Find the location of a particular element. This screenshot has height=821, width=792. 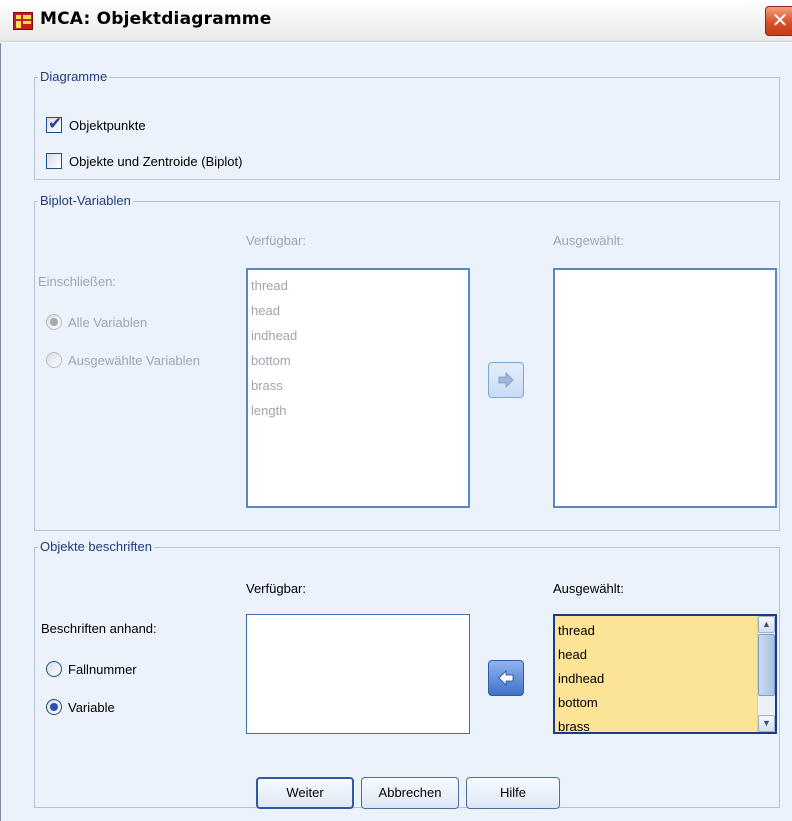

beschriften-selected-list: thread head indhead bottom brass ▲ ▼ is located at coordinates (665, 674).